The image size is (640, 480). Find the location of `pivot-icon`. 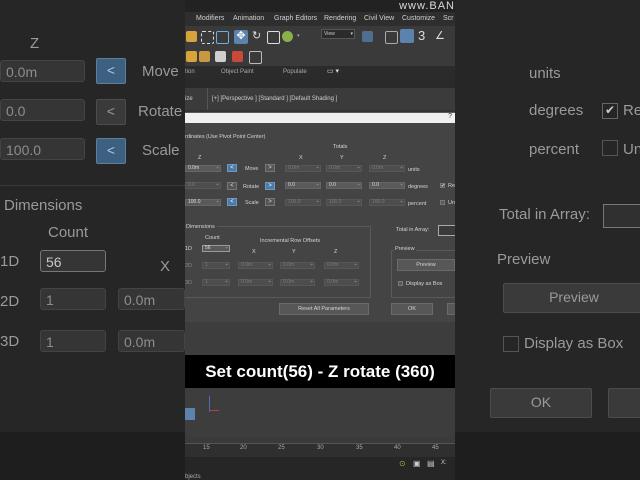

pivot-icon is located at coordinates (367, 36).